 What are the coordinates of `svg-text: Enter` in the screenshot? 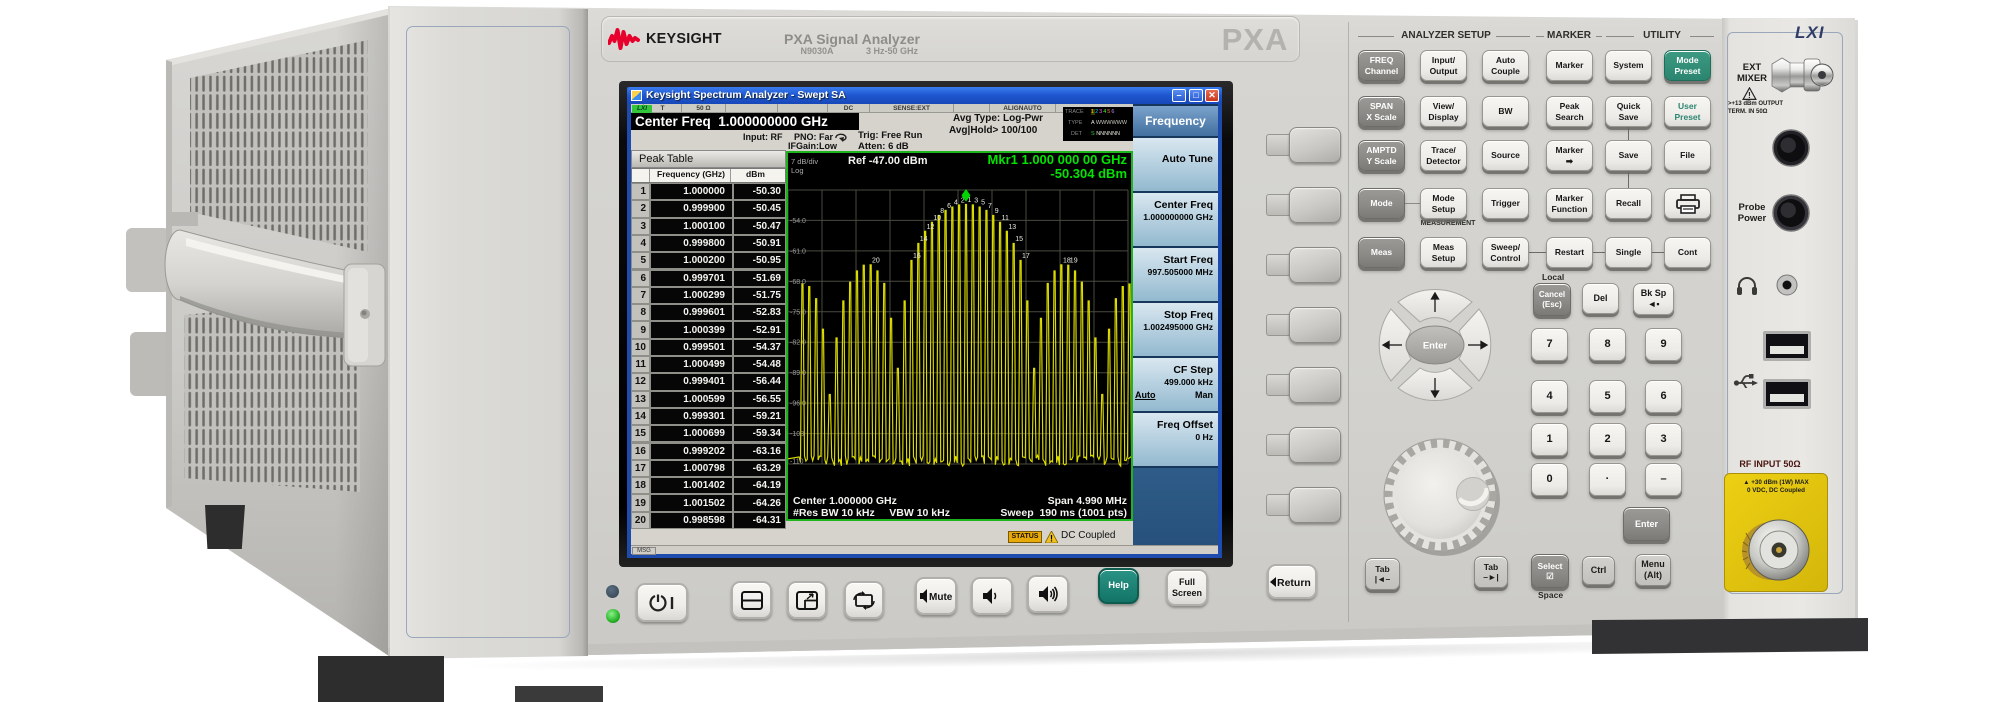 It's located at (1435, 346).